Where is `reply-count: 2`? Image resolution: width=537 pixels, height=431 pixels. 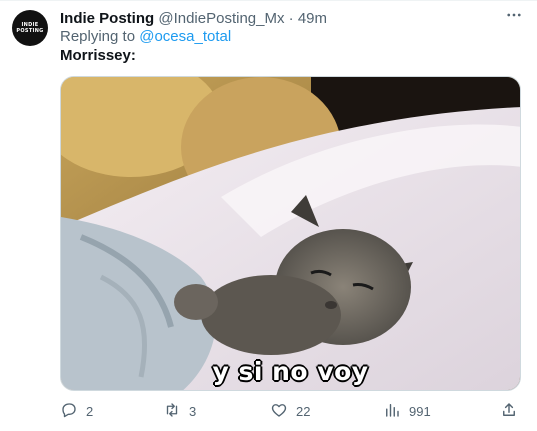 reply-count: 2 is located at coordinates (90, 411).